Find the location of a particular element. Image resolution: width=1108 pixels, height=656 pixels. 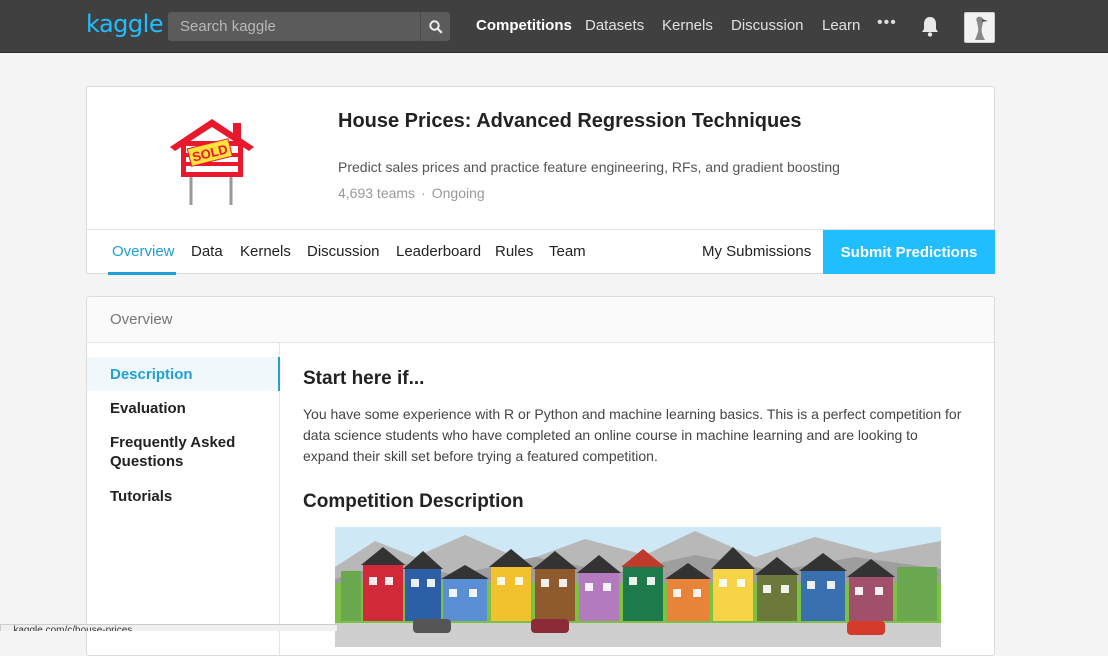

competition-status: Ongoing is located at coordinates (458, 193).